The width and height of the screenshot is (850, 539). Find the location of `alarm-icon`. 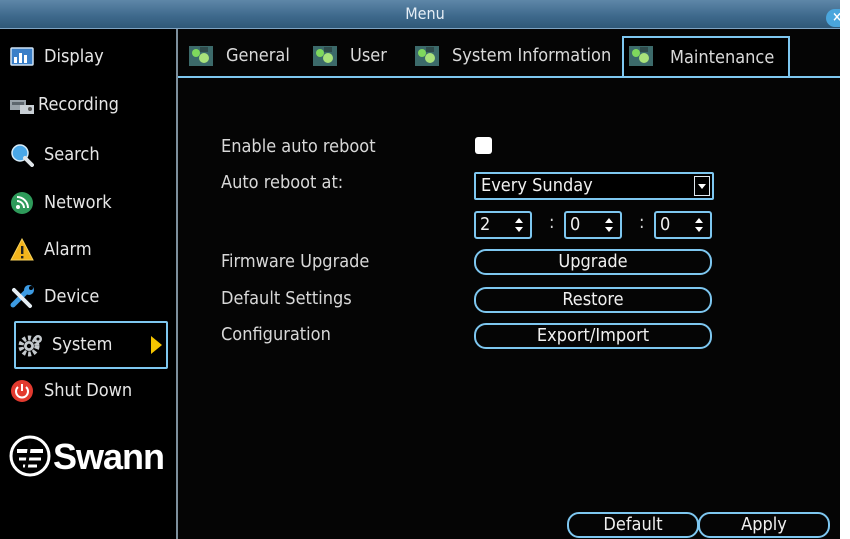

alarm-icon is located at coordinates (22, 249).